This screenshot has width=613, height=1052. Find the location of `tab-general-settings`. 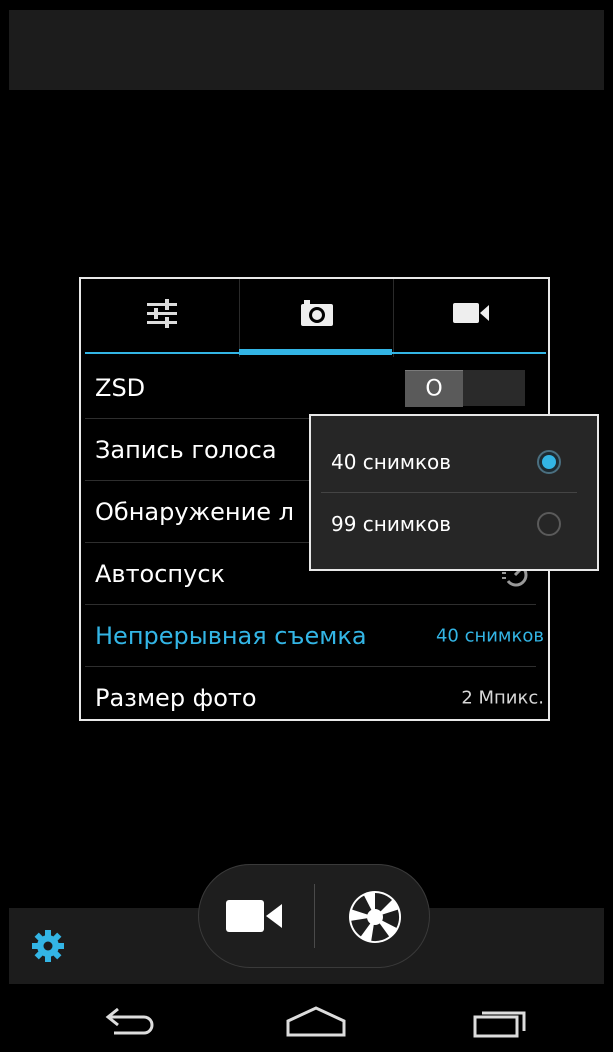

tab-general-settings is located at coordinates (161, 318).